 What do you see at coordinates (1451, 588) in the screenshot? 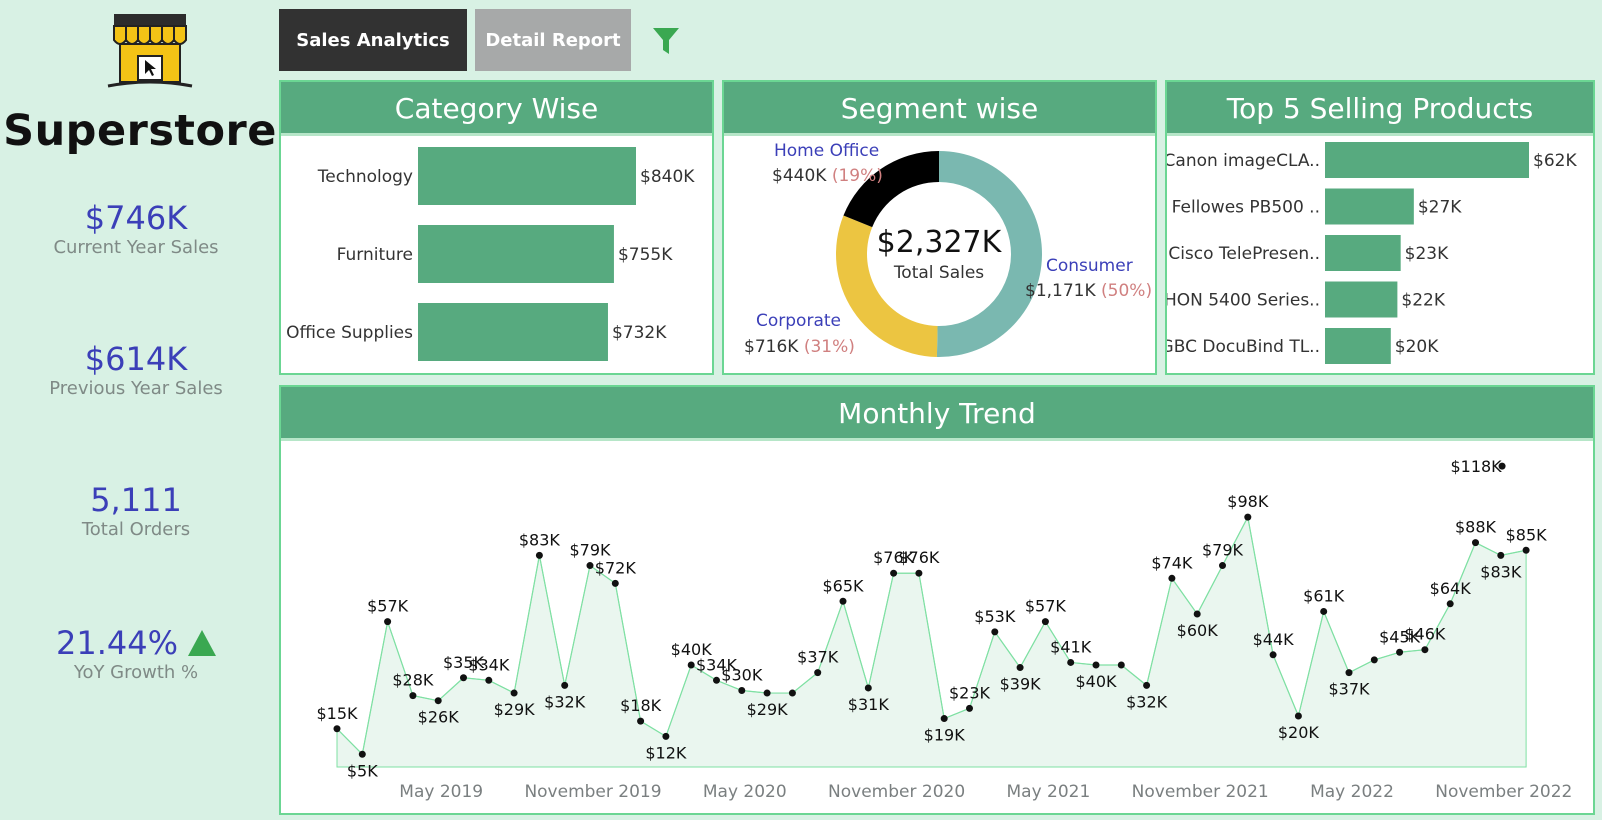
I see `trend-value-label: $64K` at bounding box center [1451, 588].